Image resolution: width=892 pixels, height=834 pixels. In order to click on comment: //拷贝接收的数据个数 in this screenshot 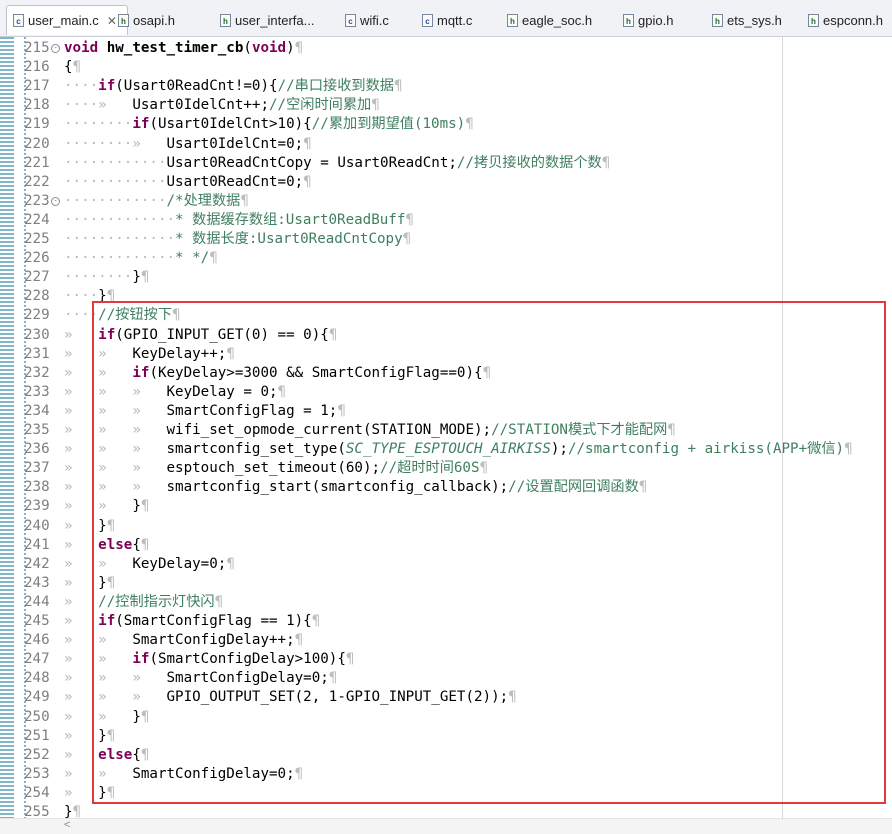, I will do `click(529, 162)`.